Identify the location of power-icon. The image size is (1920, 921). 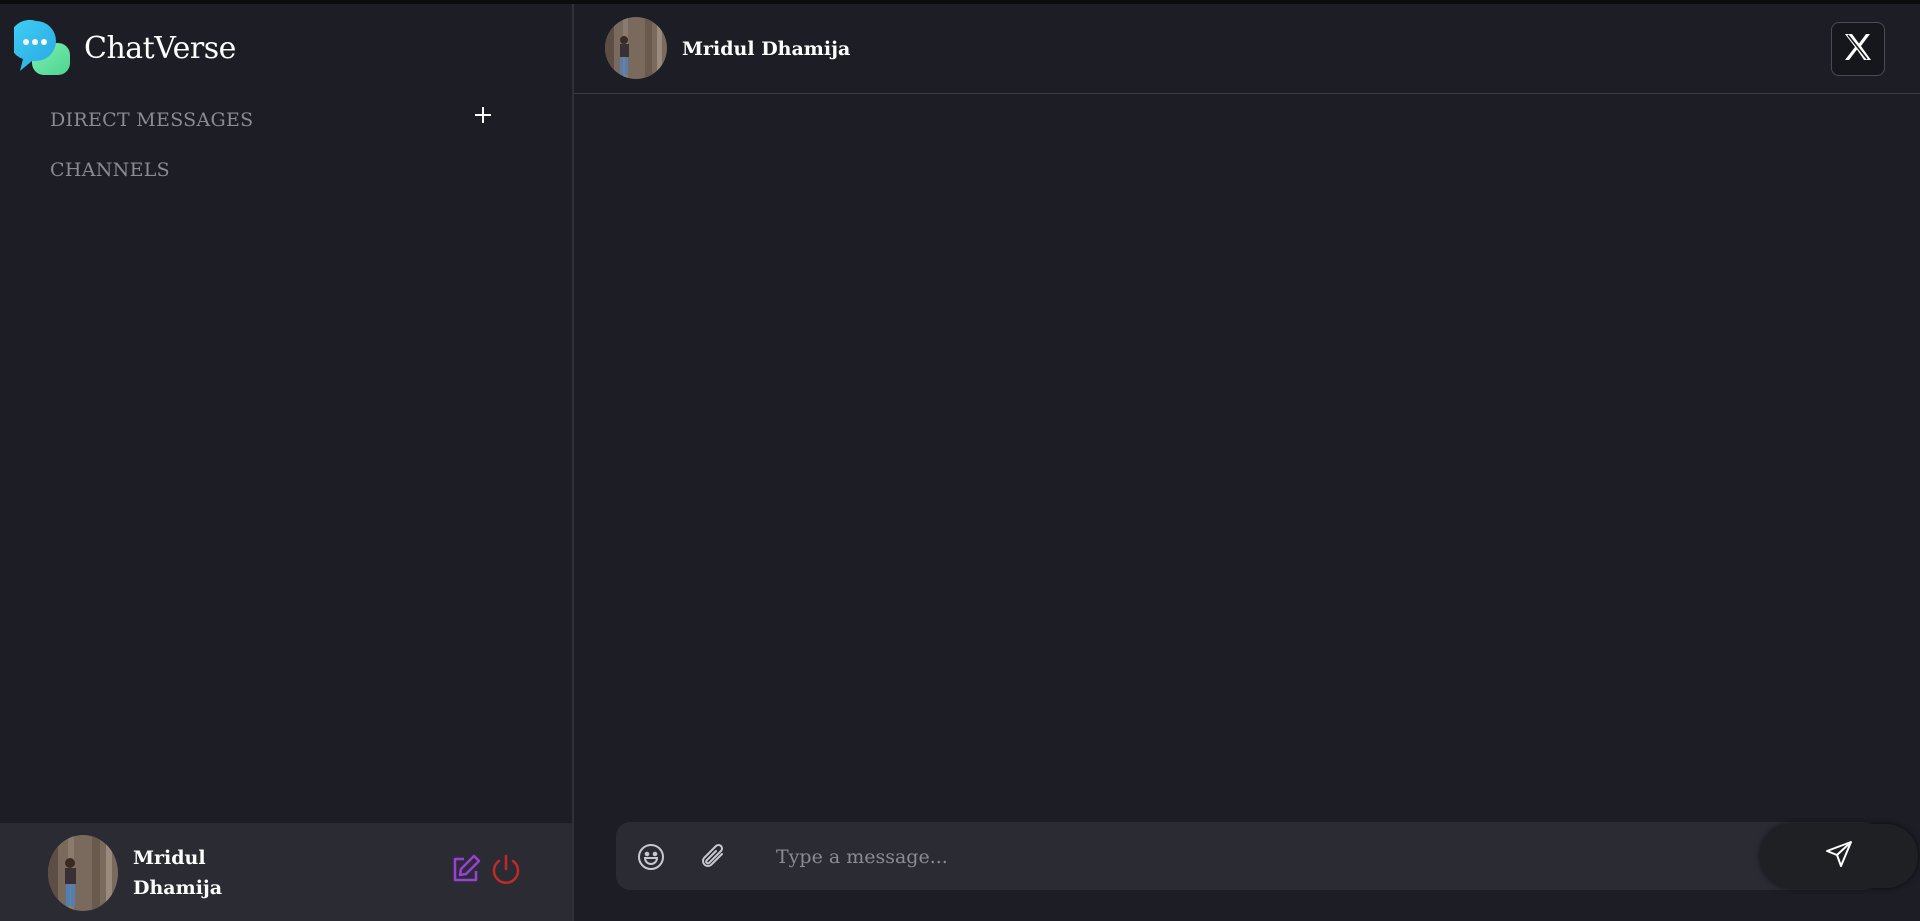
(506, 872).